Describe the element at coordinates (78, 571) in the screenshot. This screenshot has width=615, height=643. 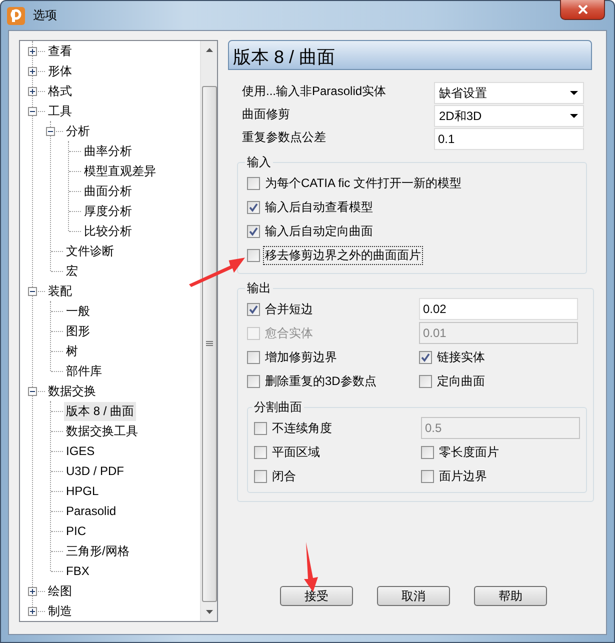
I see `tree-item: FBX` at that location.